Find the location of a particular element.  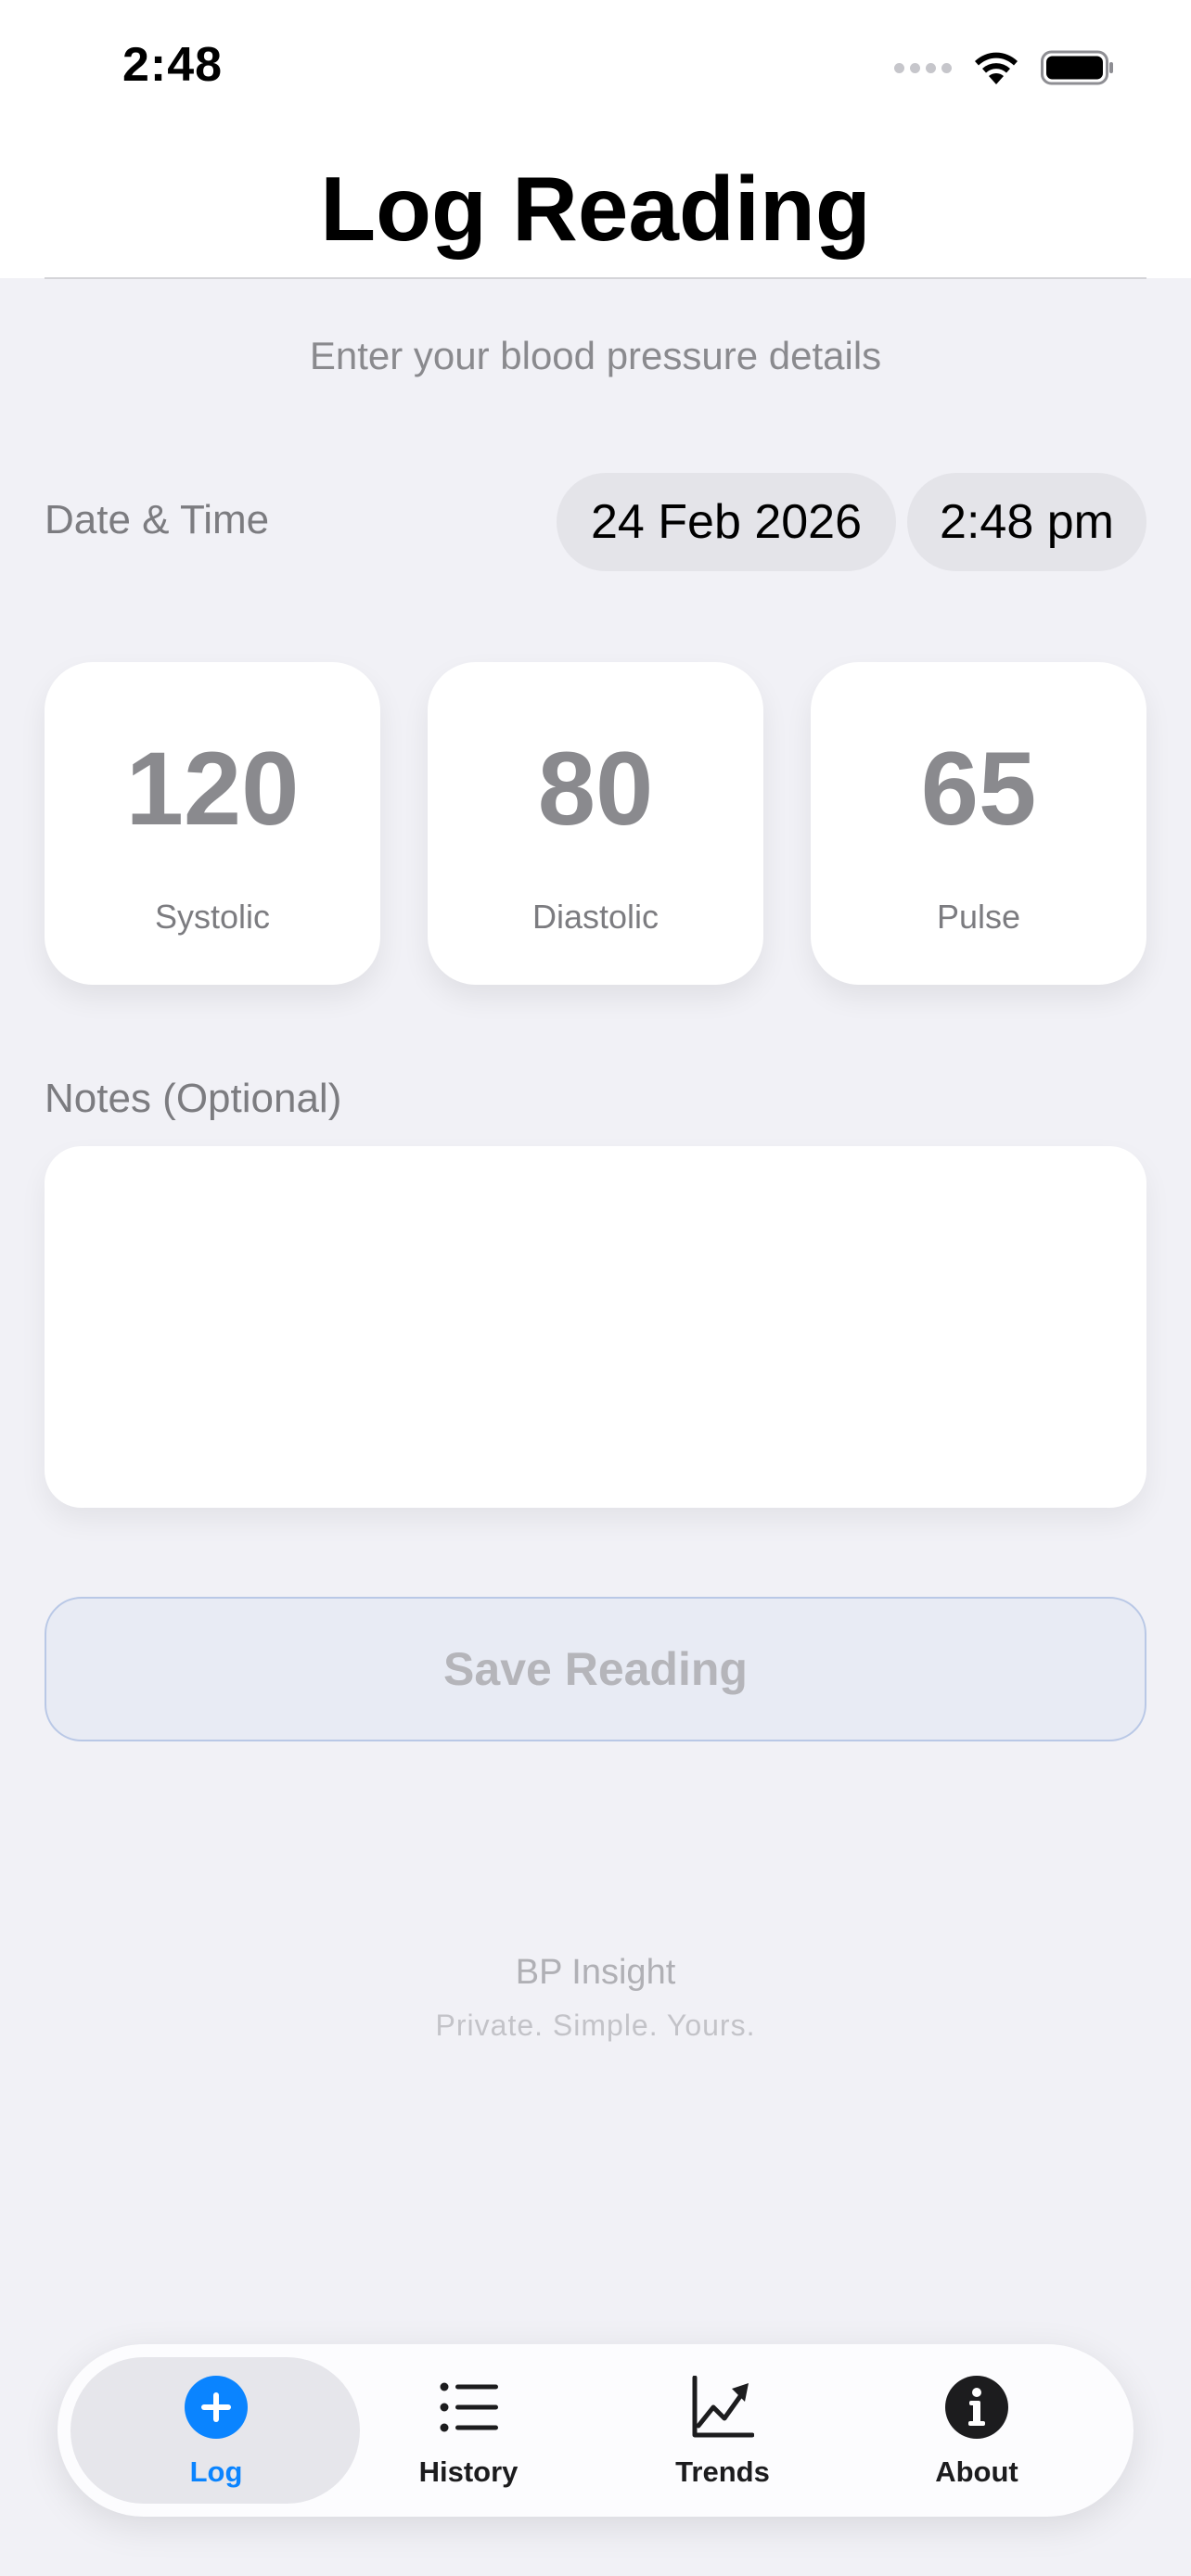

info-circle-icon is located at coordinates (977, 2407).